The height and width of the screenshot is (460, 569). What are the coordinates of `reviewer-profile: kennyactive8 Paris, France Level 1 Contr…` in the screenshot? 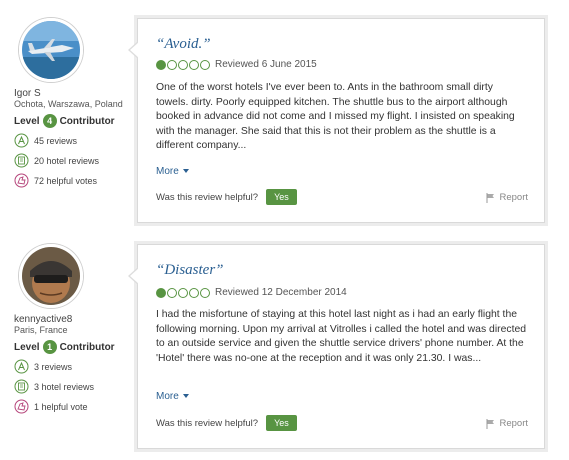 It's located at (74, 329).